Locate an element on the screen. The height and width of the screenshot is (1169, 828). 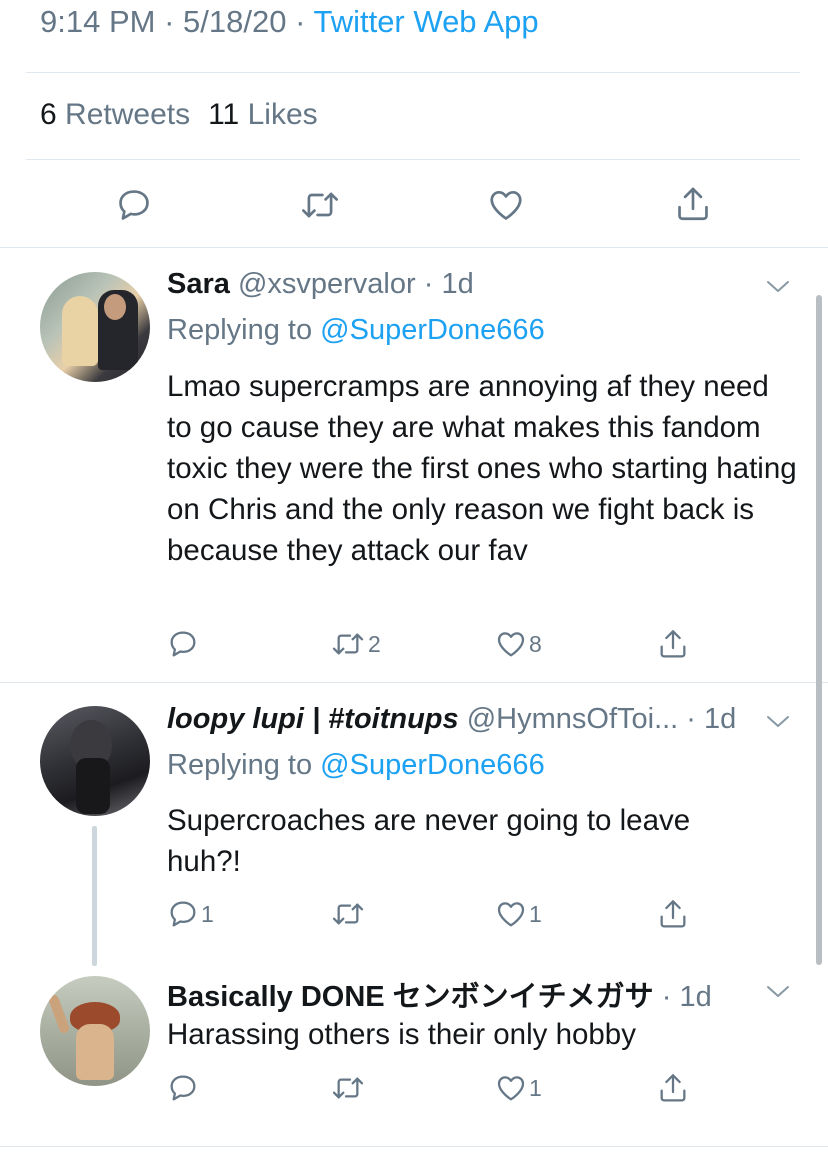
retweet-button: 2 is located at coordinates (355, 644).